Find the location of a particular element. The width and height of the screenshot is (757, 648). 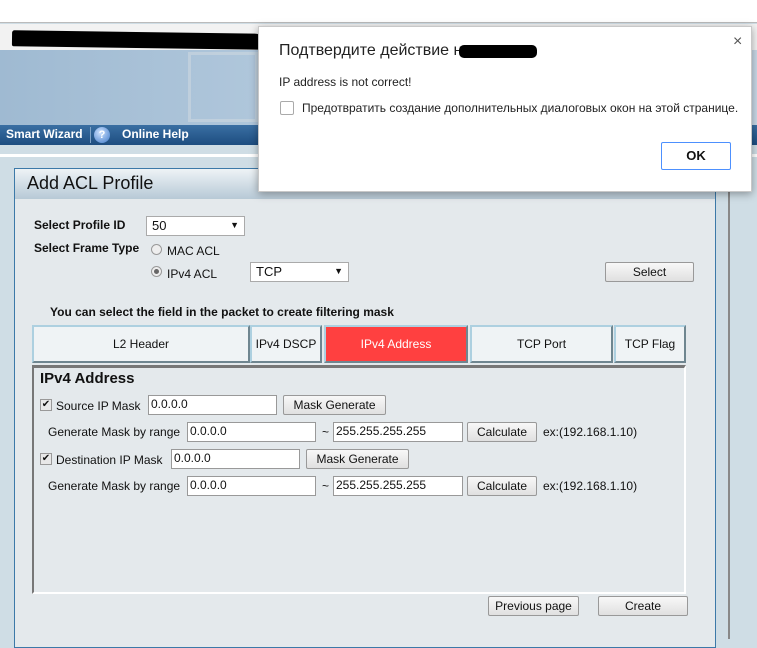

mac-acl-radio is located at coordinates (156, 249).